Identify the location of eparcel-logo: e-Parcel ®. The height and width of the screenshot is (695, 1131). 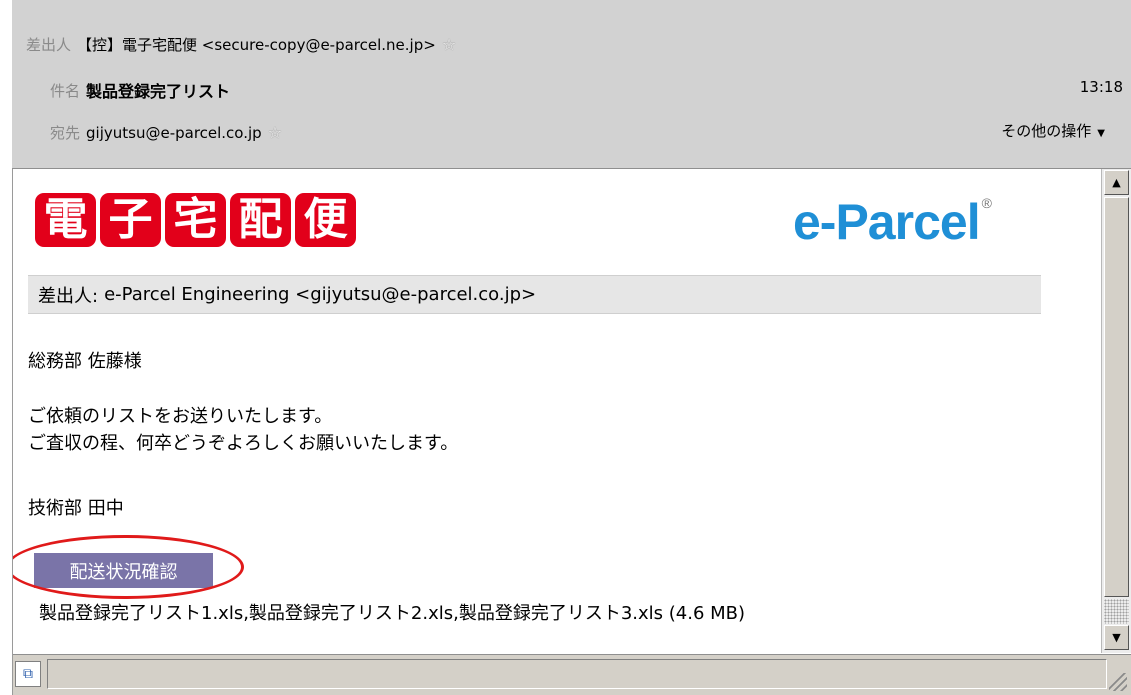
(892, 222).